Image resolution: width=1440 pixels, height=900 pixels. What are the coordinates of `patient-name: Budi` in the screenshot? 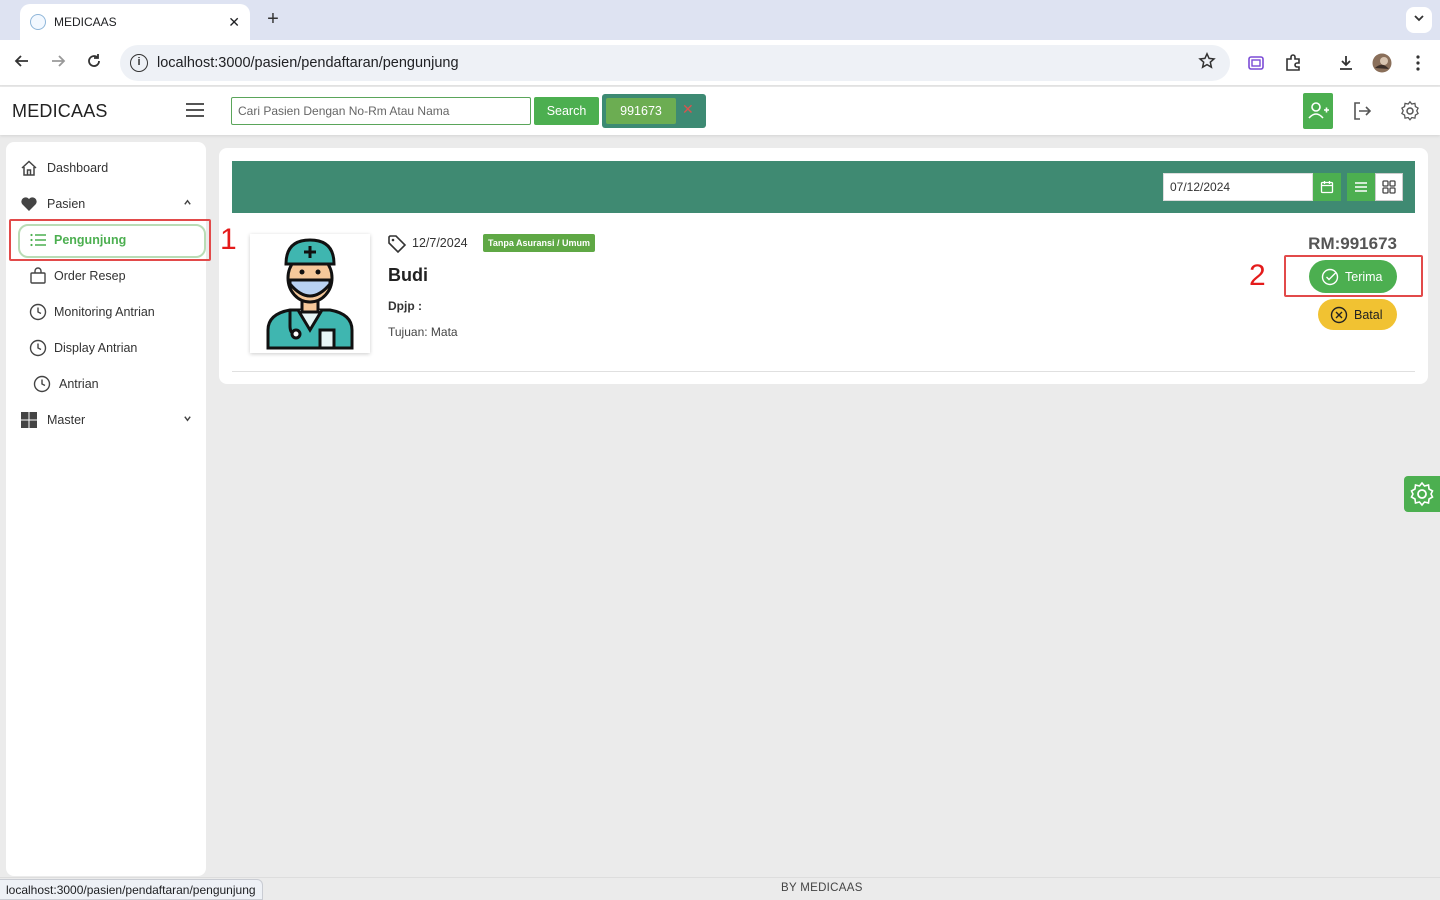 It's located at (408, 275).